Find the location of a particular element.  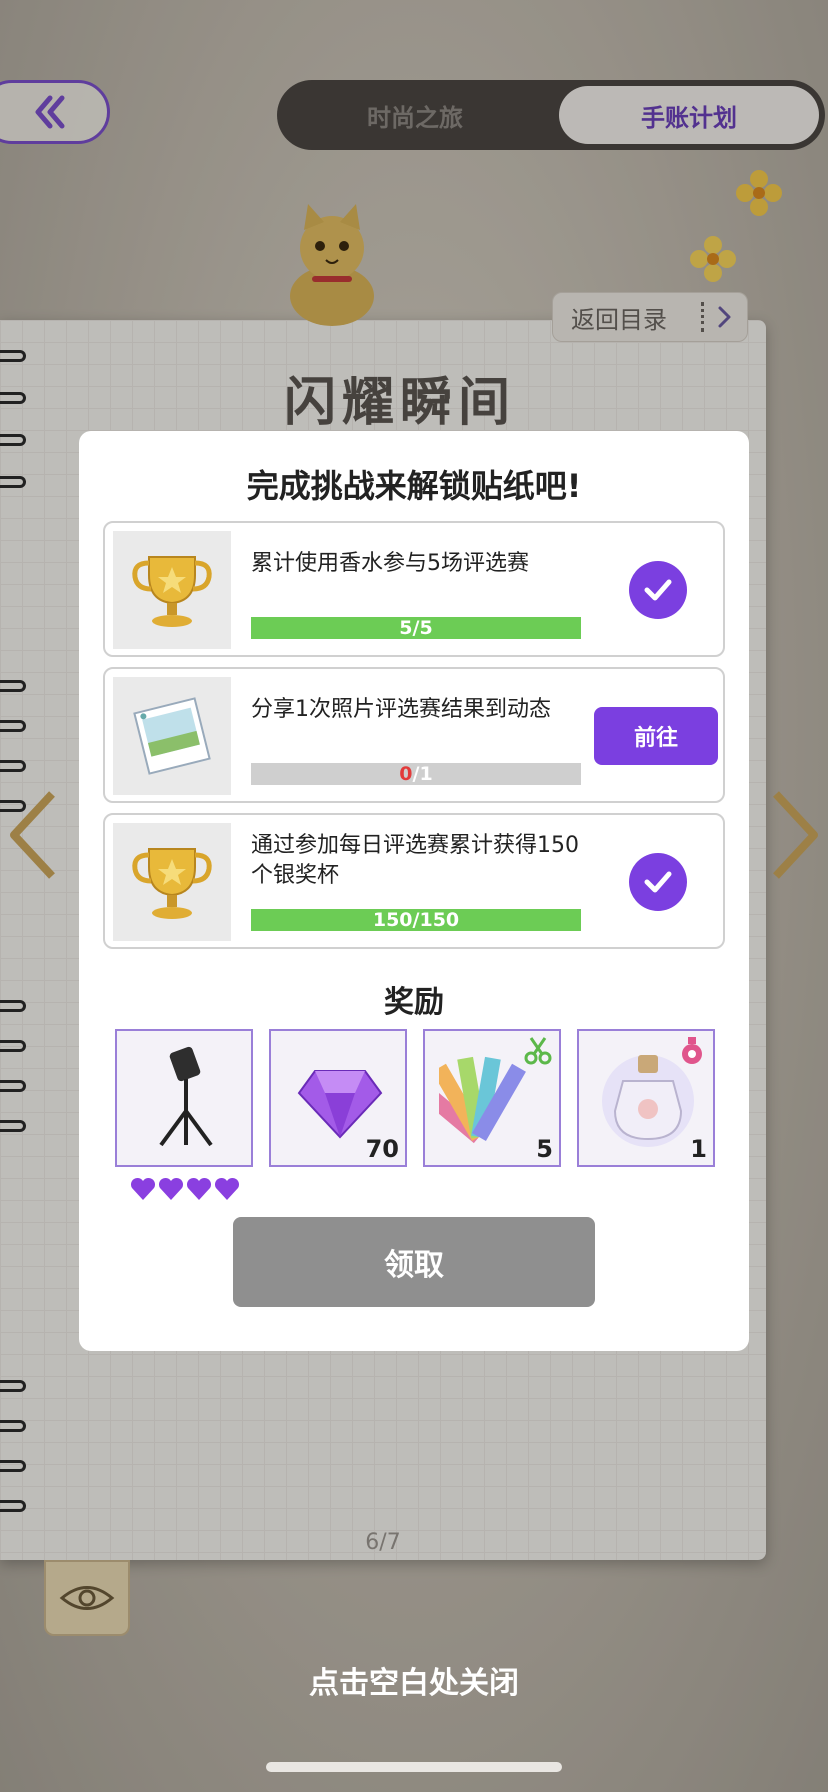

reward-item is located at coordinates (184, 1098).